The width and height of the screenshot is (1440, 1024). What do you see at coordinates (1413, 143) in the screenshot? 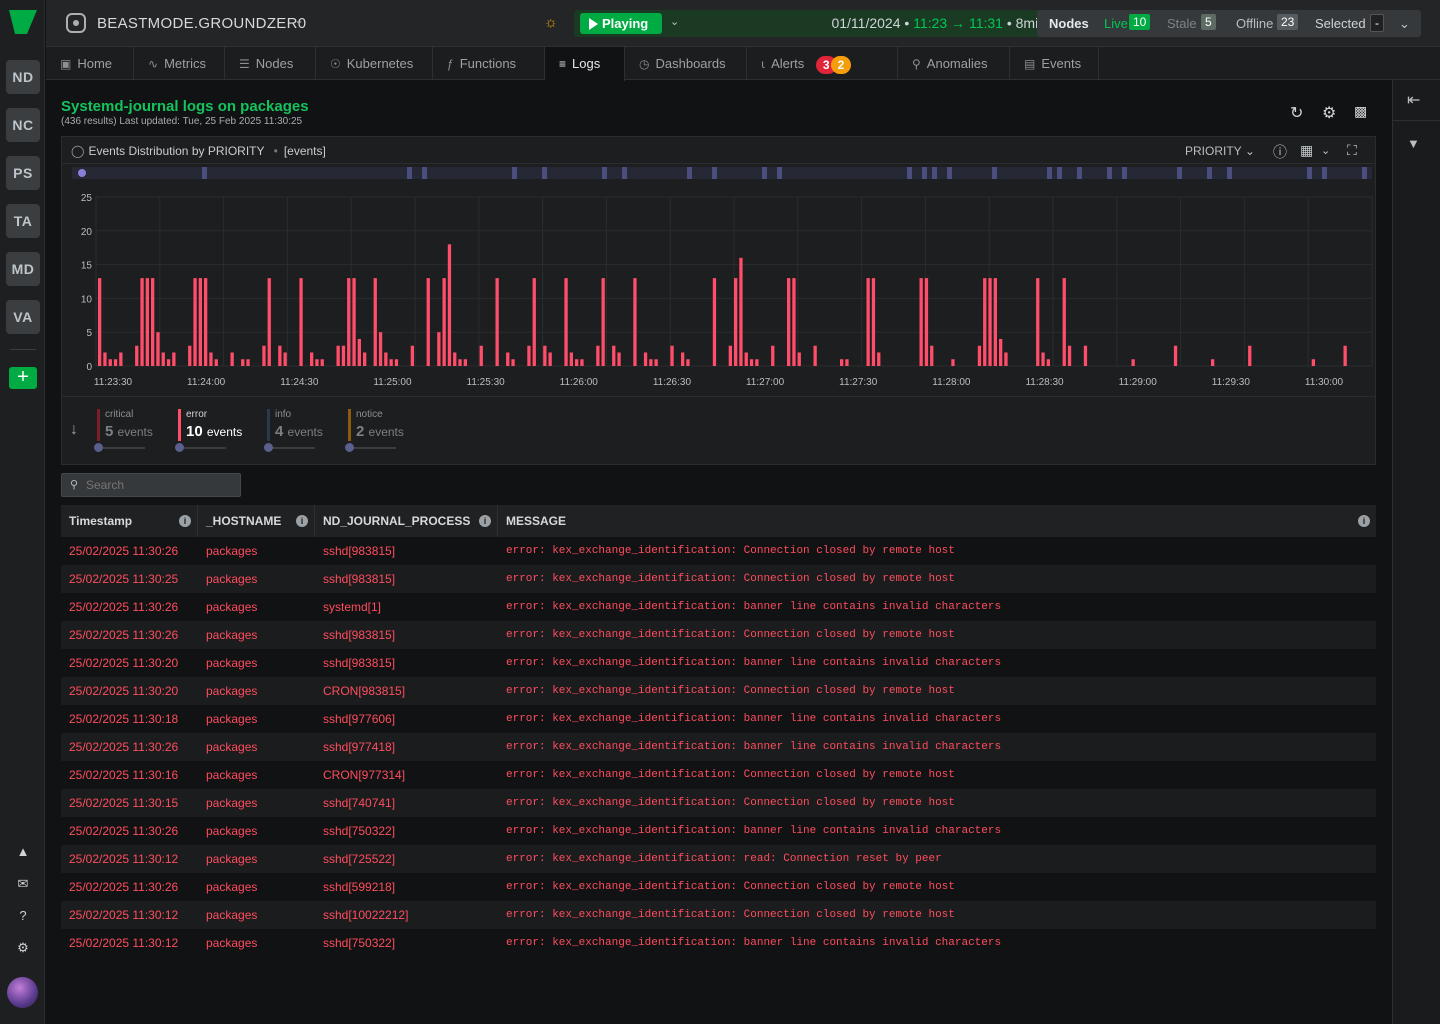
I see `filter-icon: ▼` at bounding box center [1413, 143].